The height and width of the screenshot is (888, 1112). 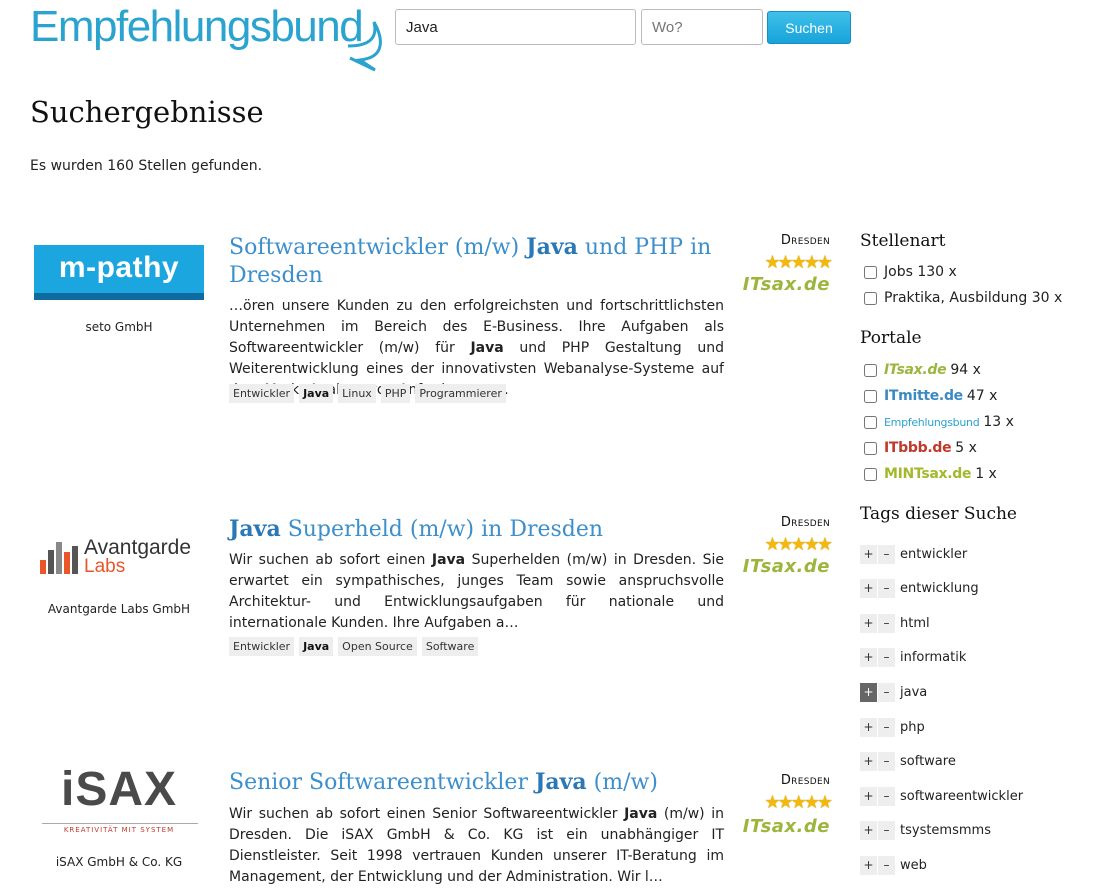 I want to click on filter-label: Jobs 130 x, so click(x=920, y=272).